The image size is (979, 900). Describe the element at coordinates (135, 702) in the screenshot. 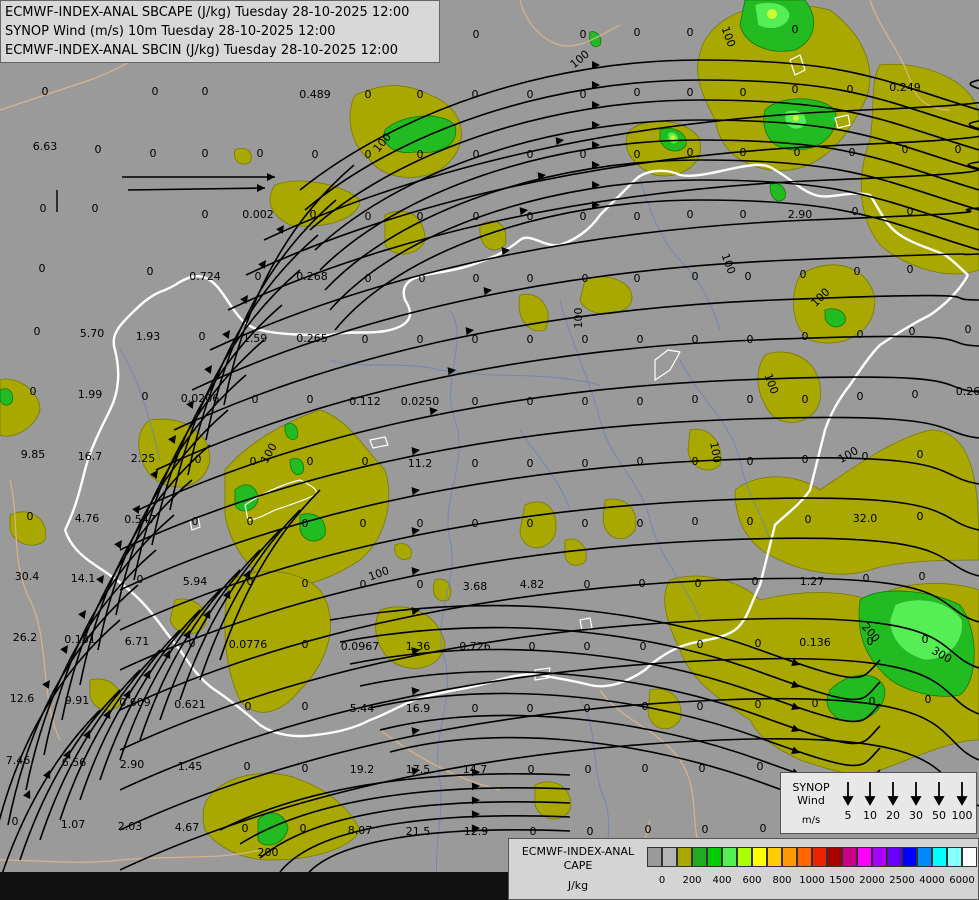

I see `cin-label: 0.609` at that location.